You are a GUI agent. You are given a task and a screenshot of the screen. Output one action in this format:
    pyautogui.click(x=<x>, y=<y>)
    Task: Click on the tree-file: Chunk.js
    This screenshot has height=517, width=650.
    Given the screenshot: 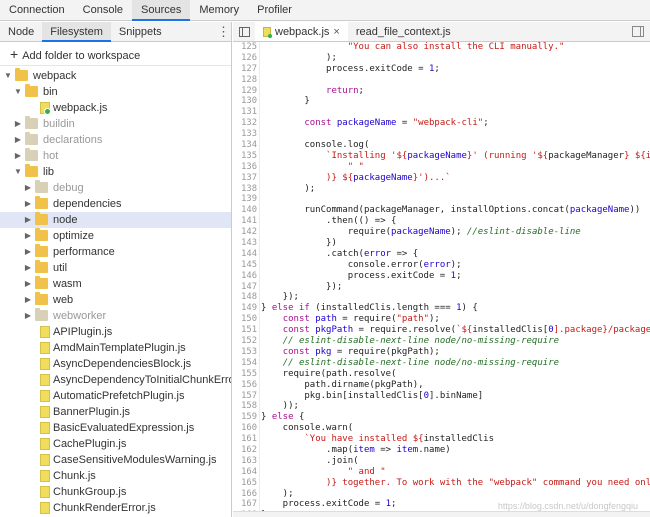 What is the action you would take?
    pyautogui.click(x=115, y=476)
    